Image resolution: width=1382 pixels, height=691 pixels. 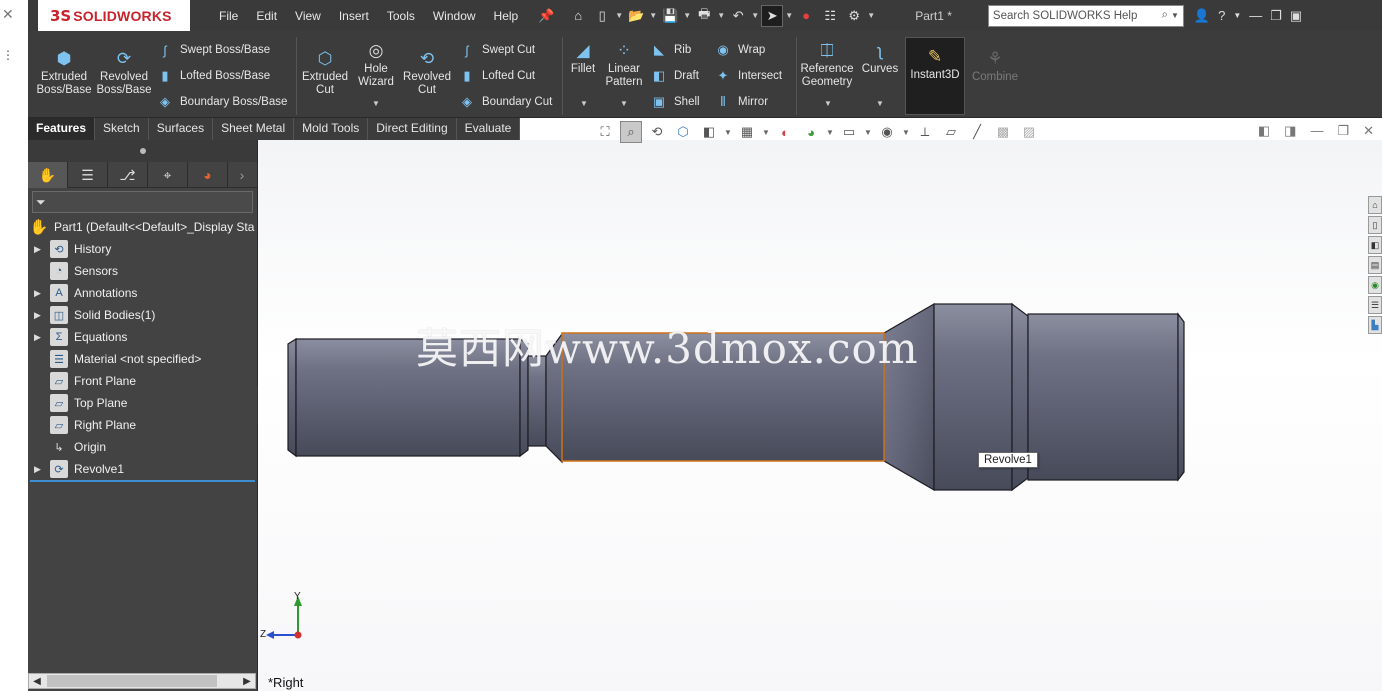 What do you see at coordinates (168, 175) in the screenshot?
I see `dimxpert-tab-icon: ⌖` at bounding box center [168, 175].